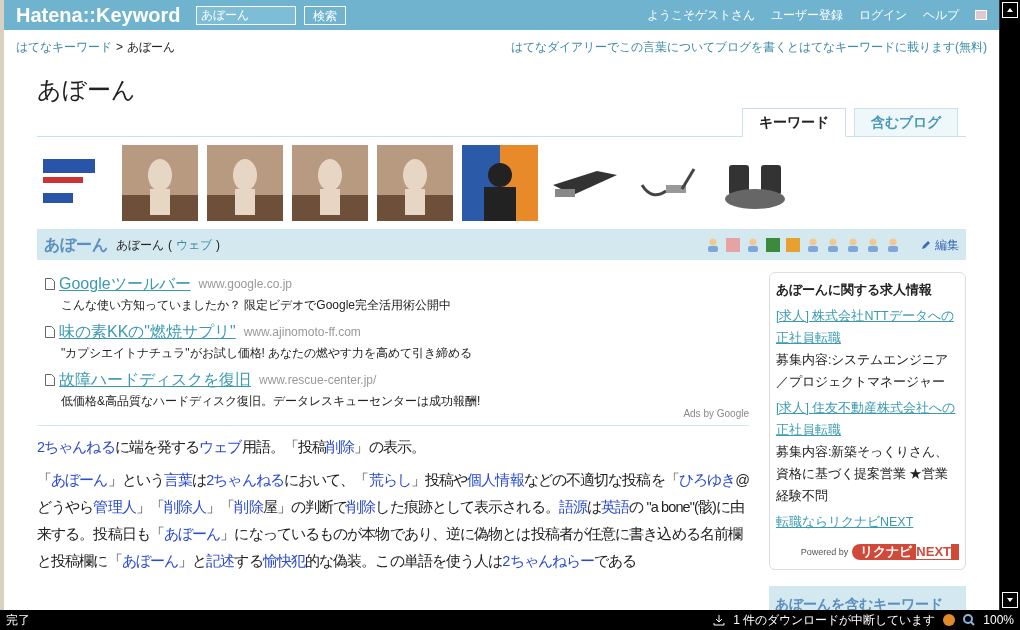  Describe the element at coordinates (393, 521) in the screenshot. I see `paragraph: 「あぼーん」という 言葉は2ちゃんねるにおいて、「荒らし」投稿や個人情報などの不適切な投稿を「ひろゆき@どうやら管理人」「削除人」「削除屋」の判断で削除 した痕跡として表示される。語源は英語の "a bone"(骸)に由来する。投稿日も「あぼーん」になっているものが本物であり、逆に偽物とは投稿者が任意に書き込める名前欄と投稿欄に「あぼーん」と記述する愉快犯的な偽装。この単語を使う人は2ちゃんねらーである` at that location.